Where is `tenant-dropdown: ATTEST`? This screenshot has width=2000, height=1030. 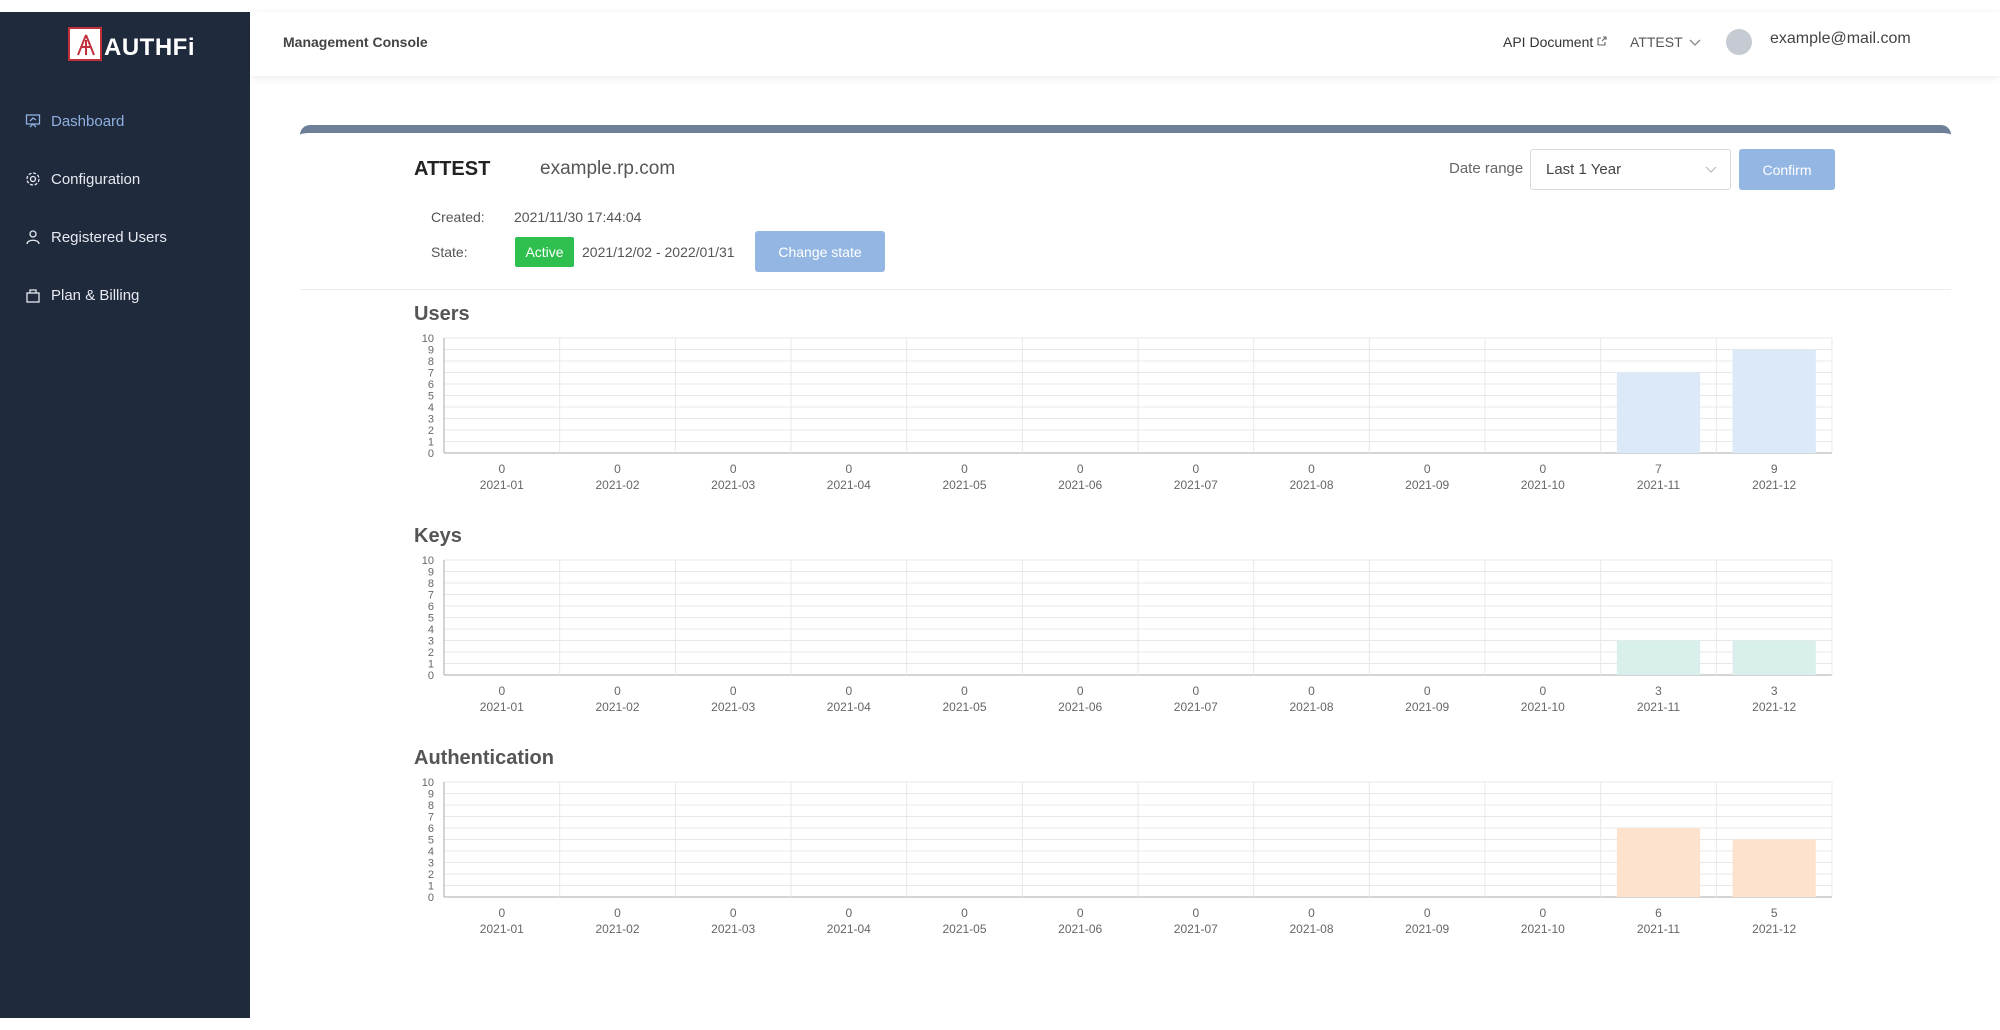
tenant-dropdown: ATTEST is located at coordinates (1665, 42).